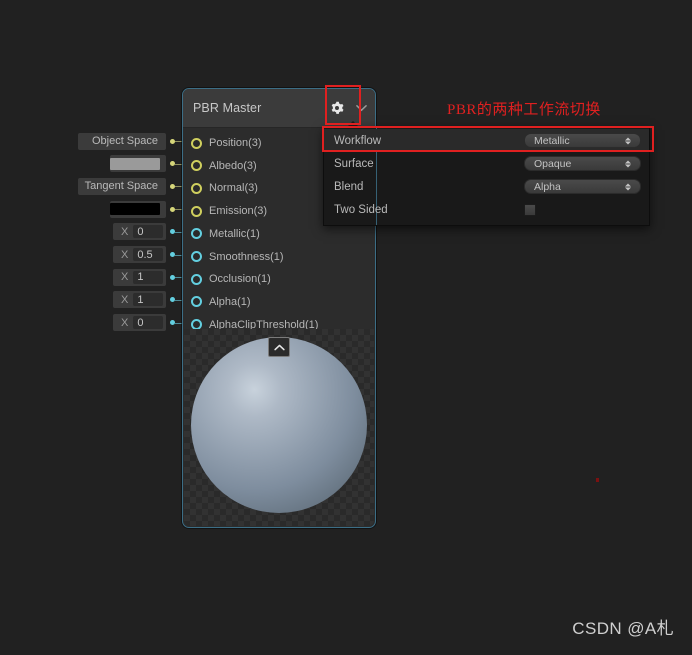  I want to click on vector1-field-5: X 0.5, so click(139, 254).